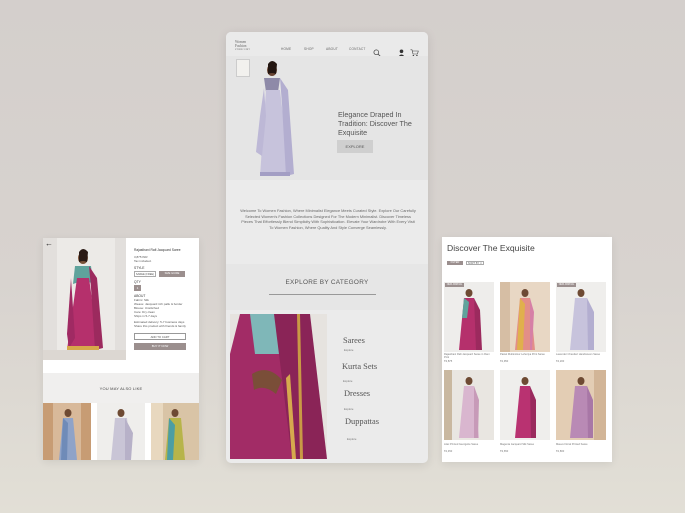 This screenshot has width=685, height=513. I want to click on you-may-also-like-heading: YOU MAY ALSO LIKE, so click(121, 388).